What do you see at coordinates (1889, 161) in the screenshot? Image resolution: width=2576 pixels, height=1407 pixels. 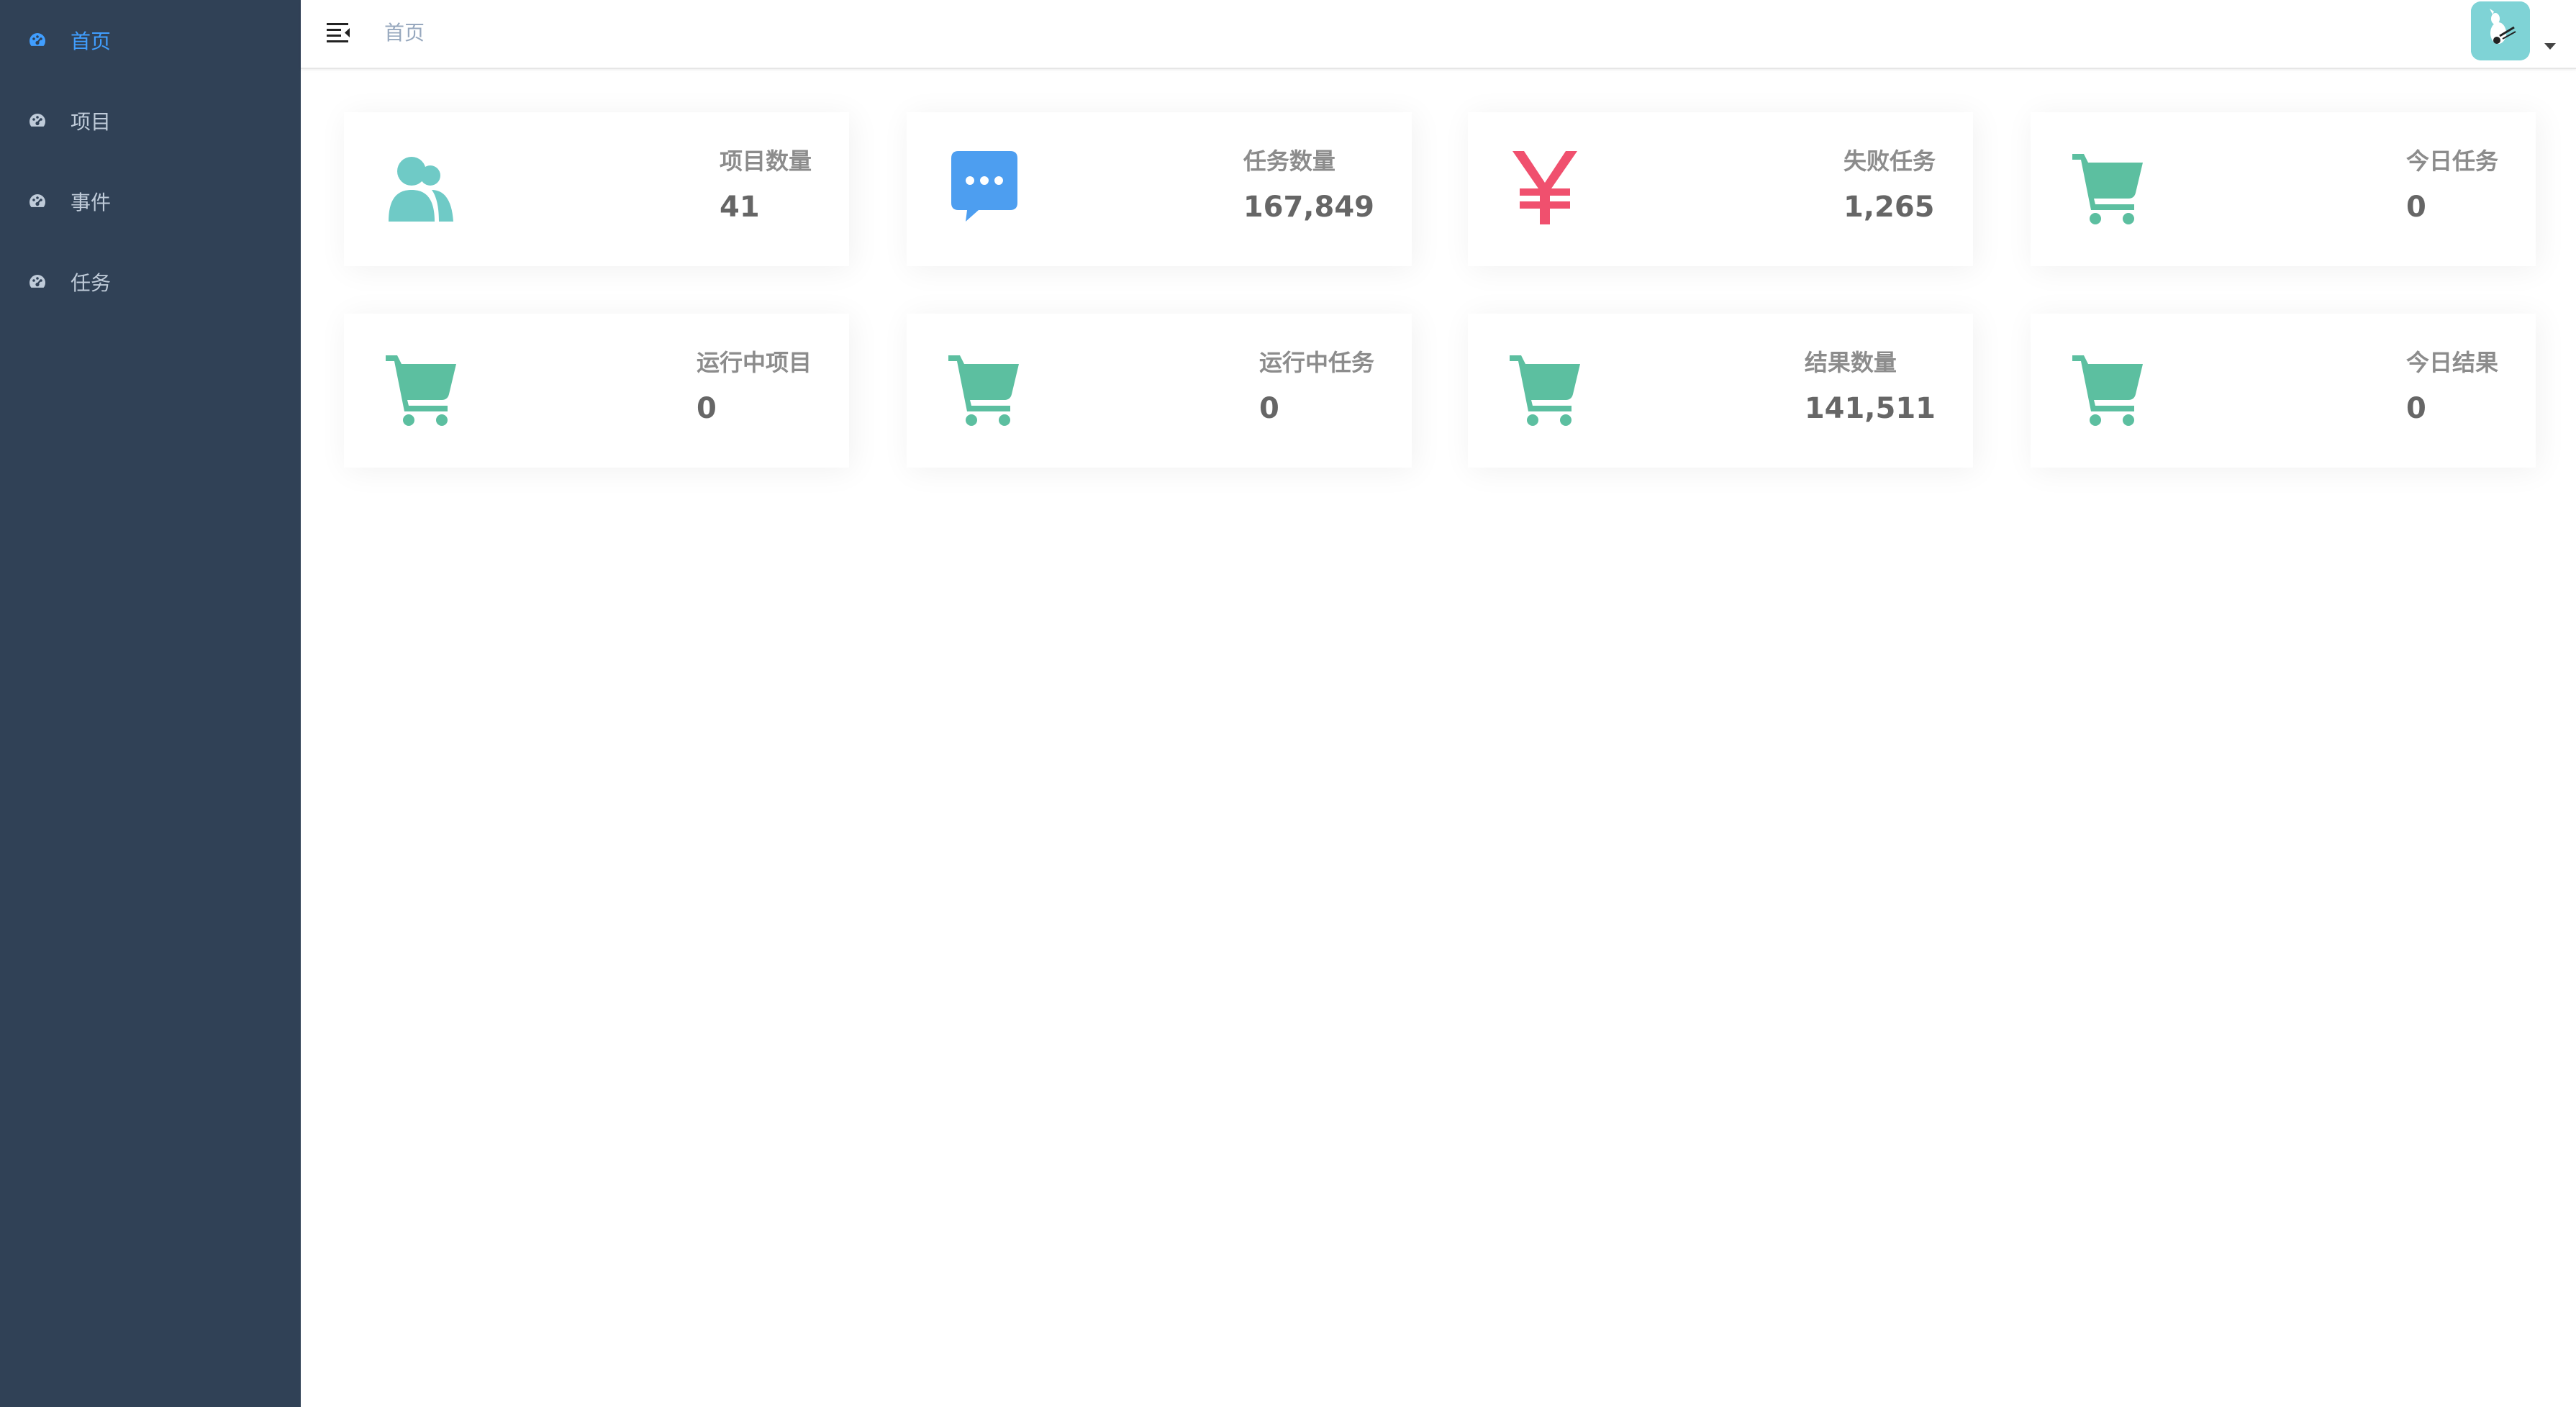 I see `card-title: 失败任务` at bounding box center [1889, 161].